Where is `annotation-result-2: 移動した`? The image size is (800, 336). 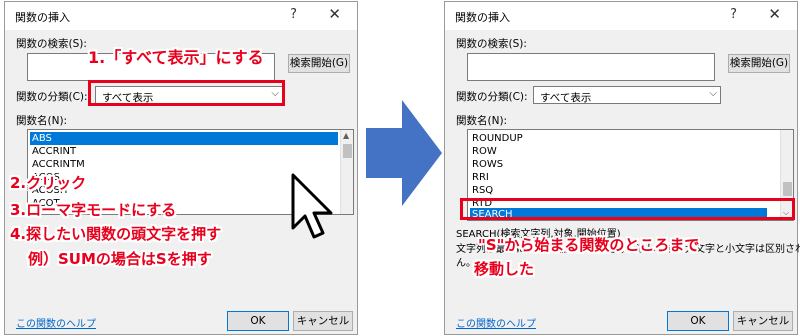 annotation-result-2: 移動した is located at coordinates (504, 269).